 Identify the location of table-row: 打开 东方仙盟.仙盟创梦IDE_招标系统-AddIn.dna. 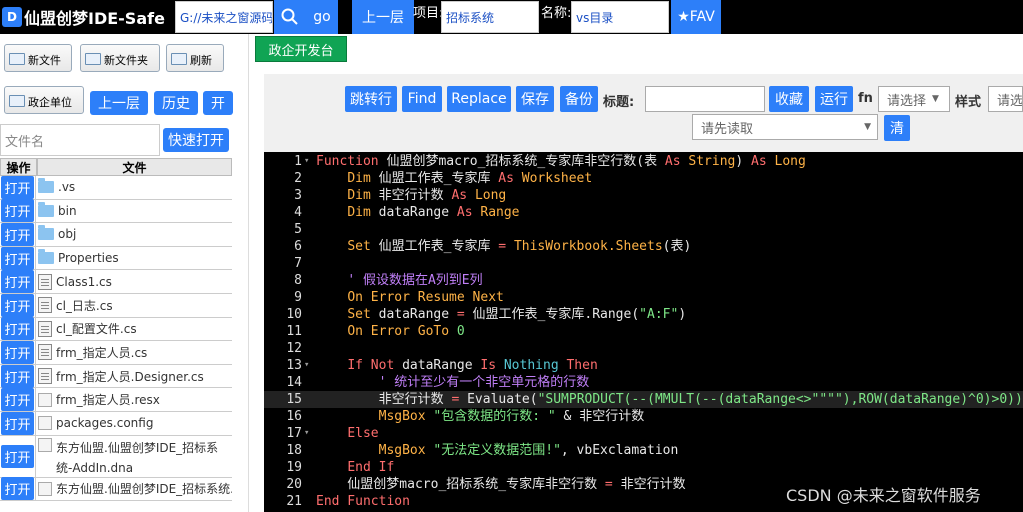
(116, 456).